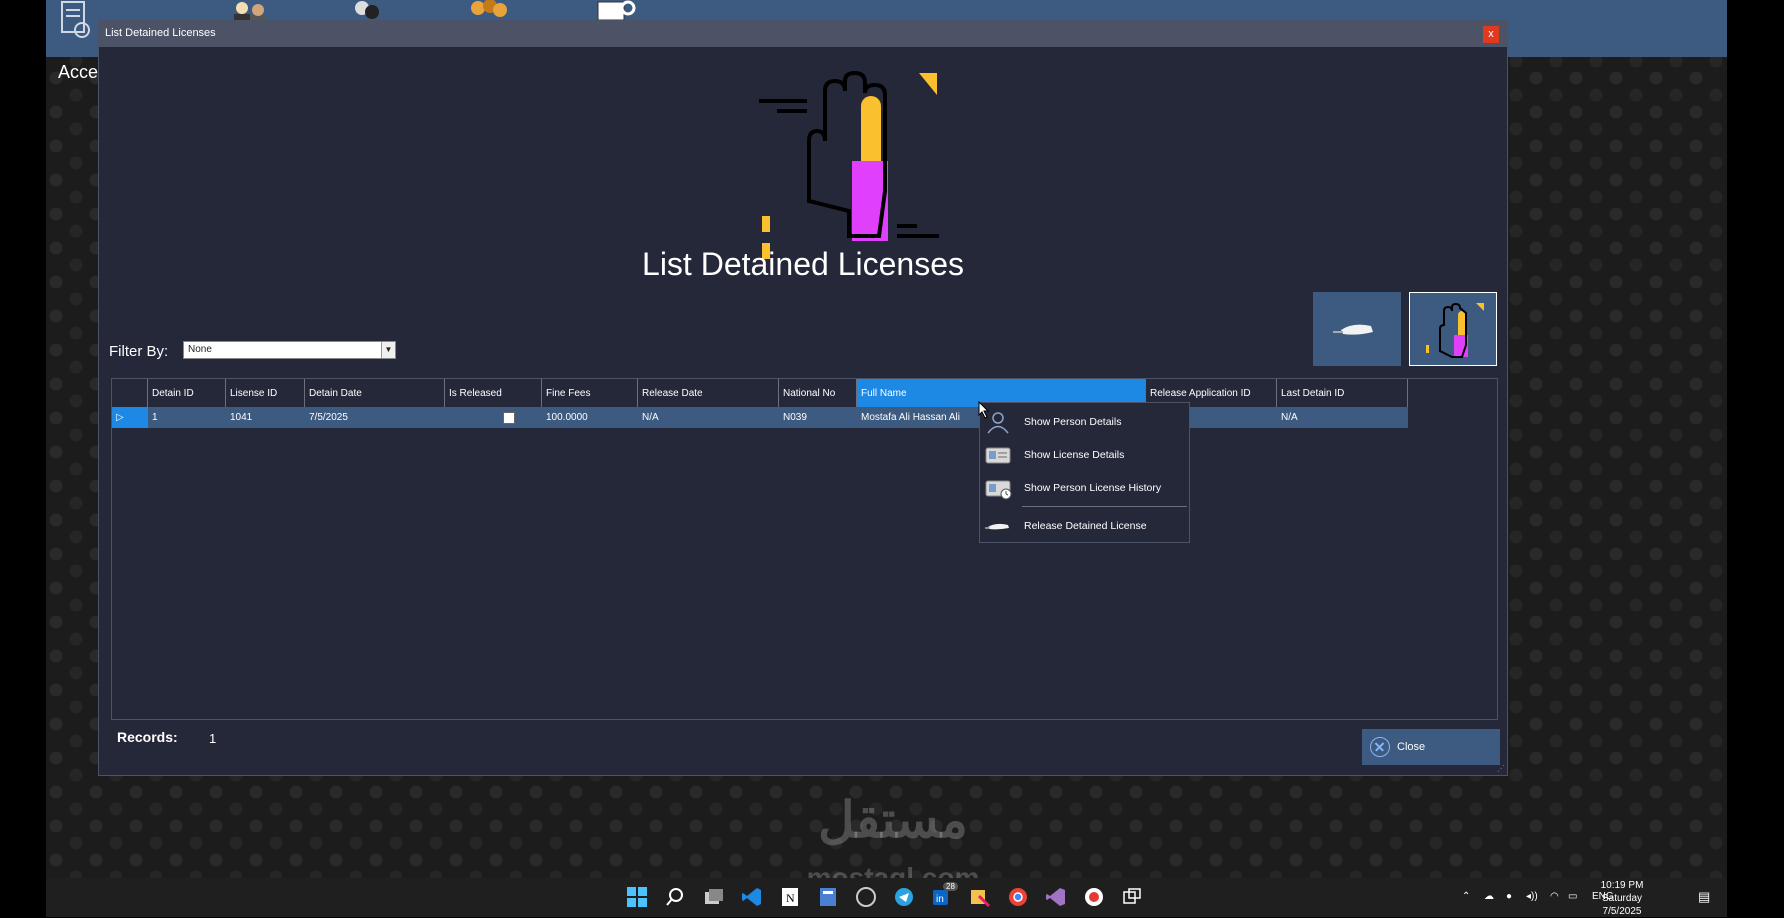  I want to click on tray-chevron-up-icon: ⌃, so click(1466, 896).